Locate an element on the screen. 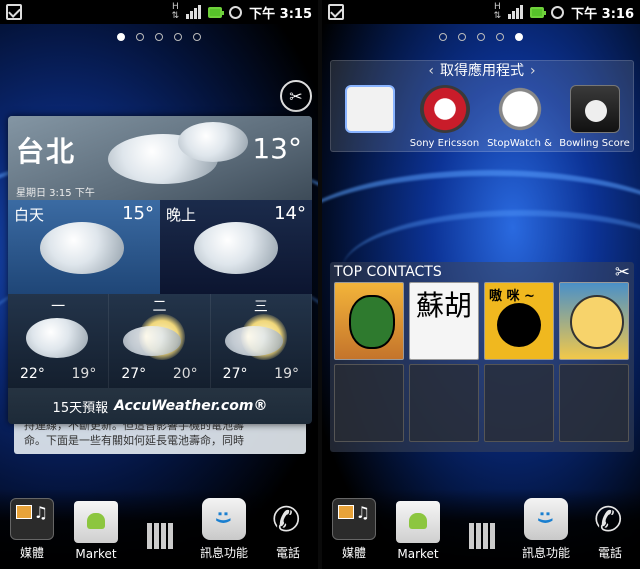  contact-grid: 蘇胡 嗷 咪 ~ is located at coordinates (482, 362).